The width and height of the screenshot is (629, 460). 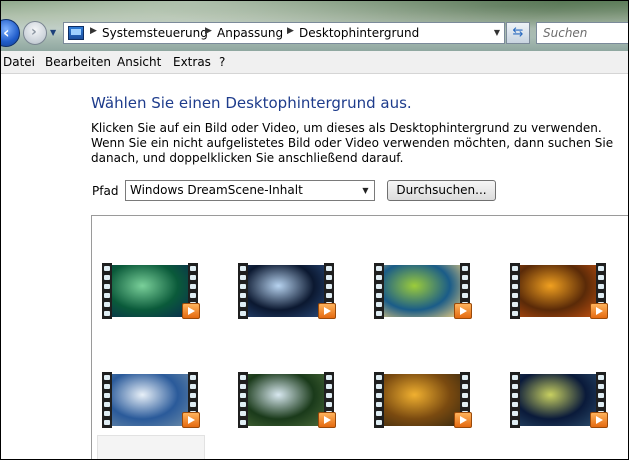 I want to click on mountain-video-thumbnail, so click(x=151, y=400).